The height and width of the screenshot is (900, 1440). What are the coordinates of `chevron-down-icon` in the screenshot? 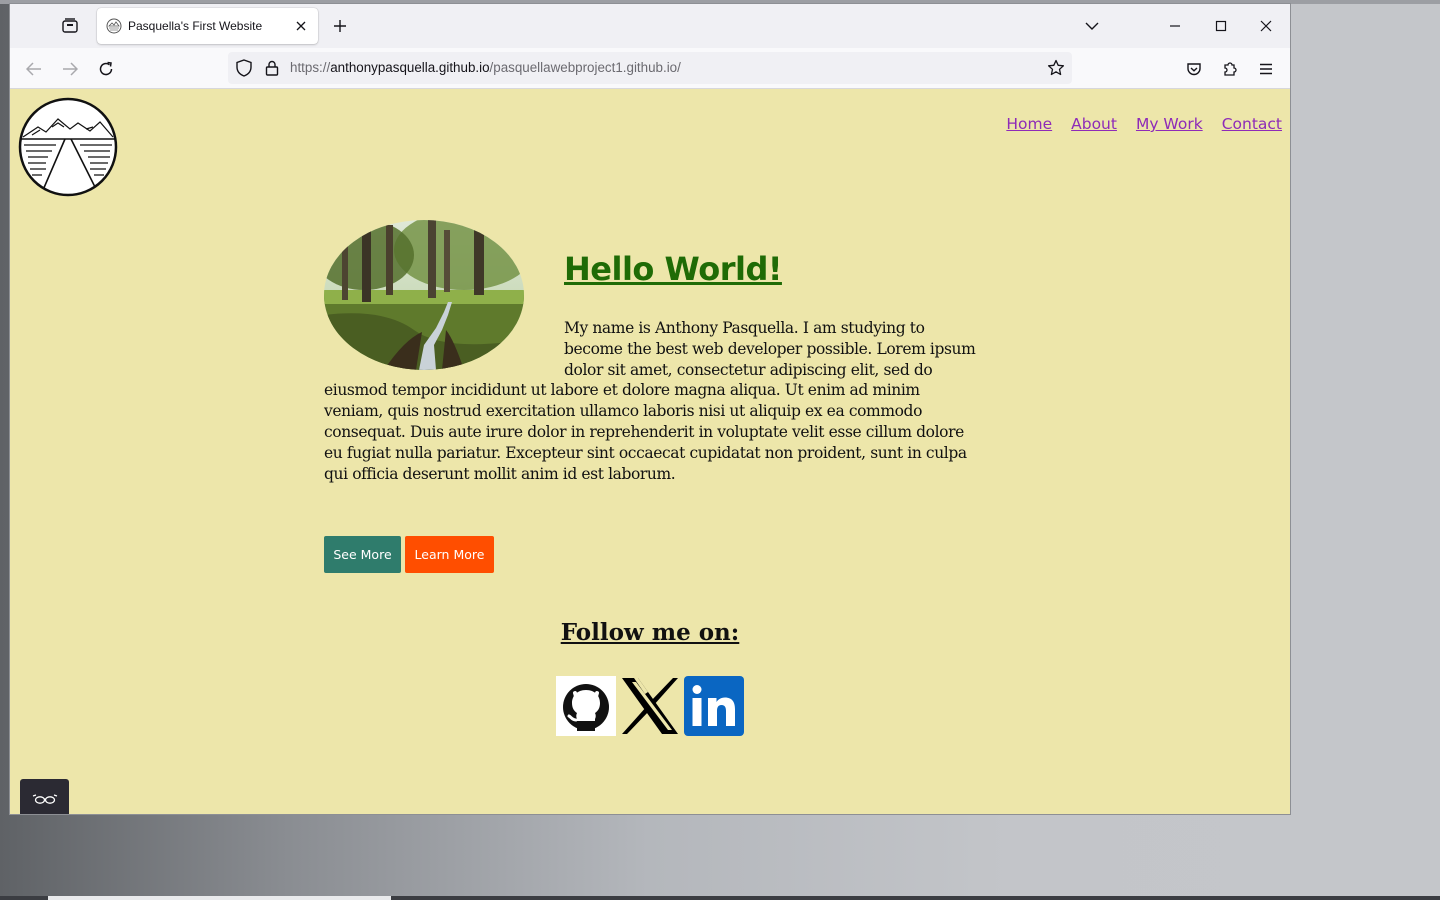 It's located at (1092, 26).